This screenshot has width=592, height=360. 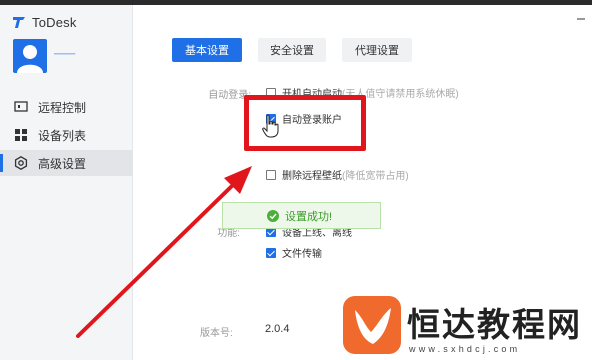 I want to click on gear-icon, so click(x=21, y=163).